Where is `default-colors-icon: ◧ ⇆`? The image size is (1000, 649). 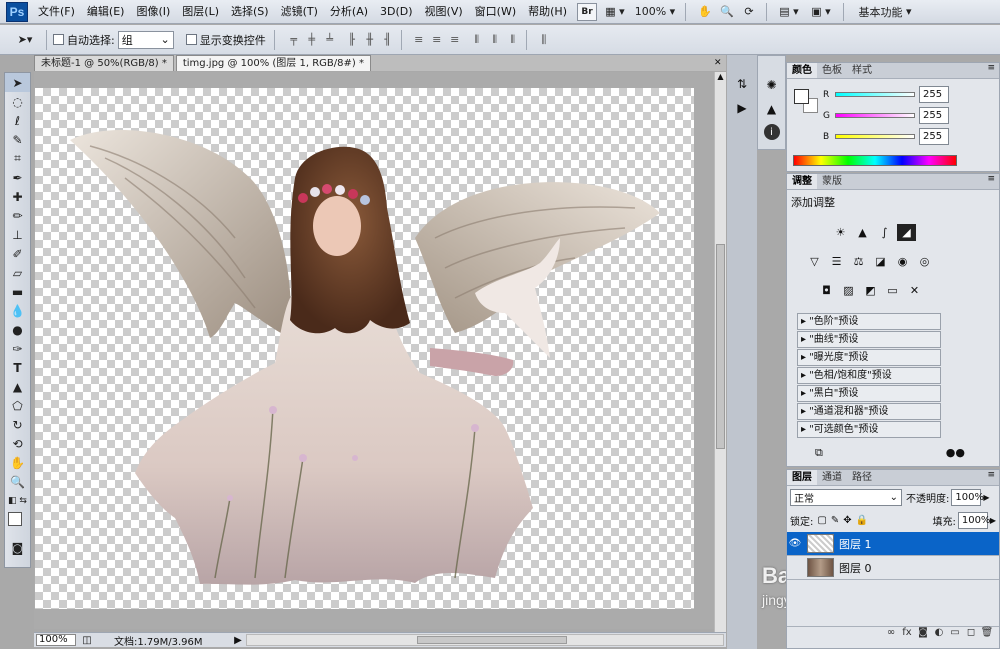 default-colors-icon: ◧ ⇆ is located at coordinates (17, 500).